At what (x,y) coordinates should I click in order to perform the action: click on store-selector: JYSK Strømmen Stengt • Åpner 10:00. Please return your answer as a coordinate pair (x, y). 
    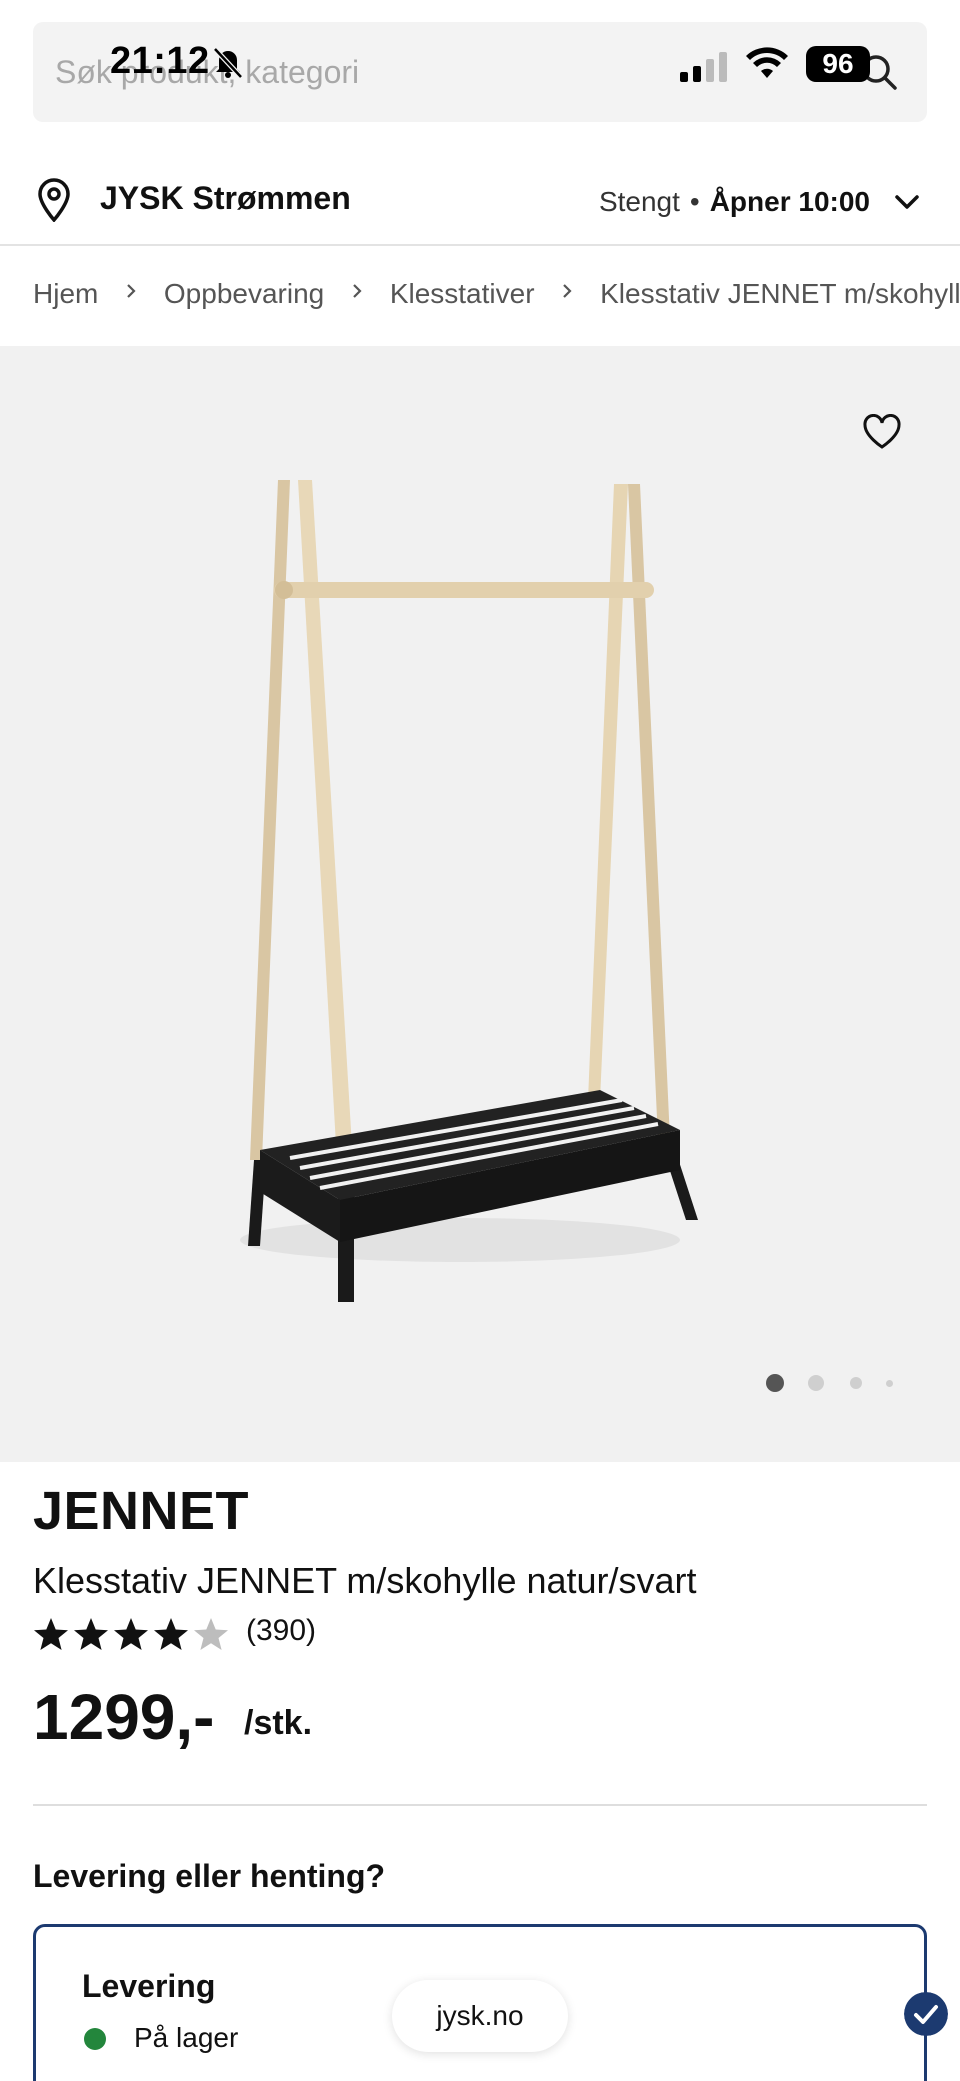
    Looking at the image, I should click on (480, 203).